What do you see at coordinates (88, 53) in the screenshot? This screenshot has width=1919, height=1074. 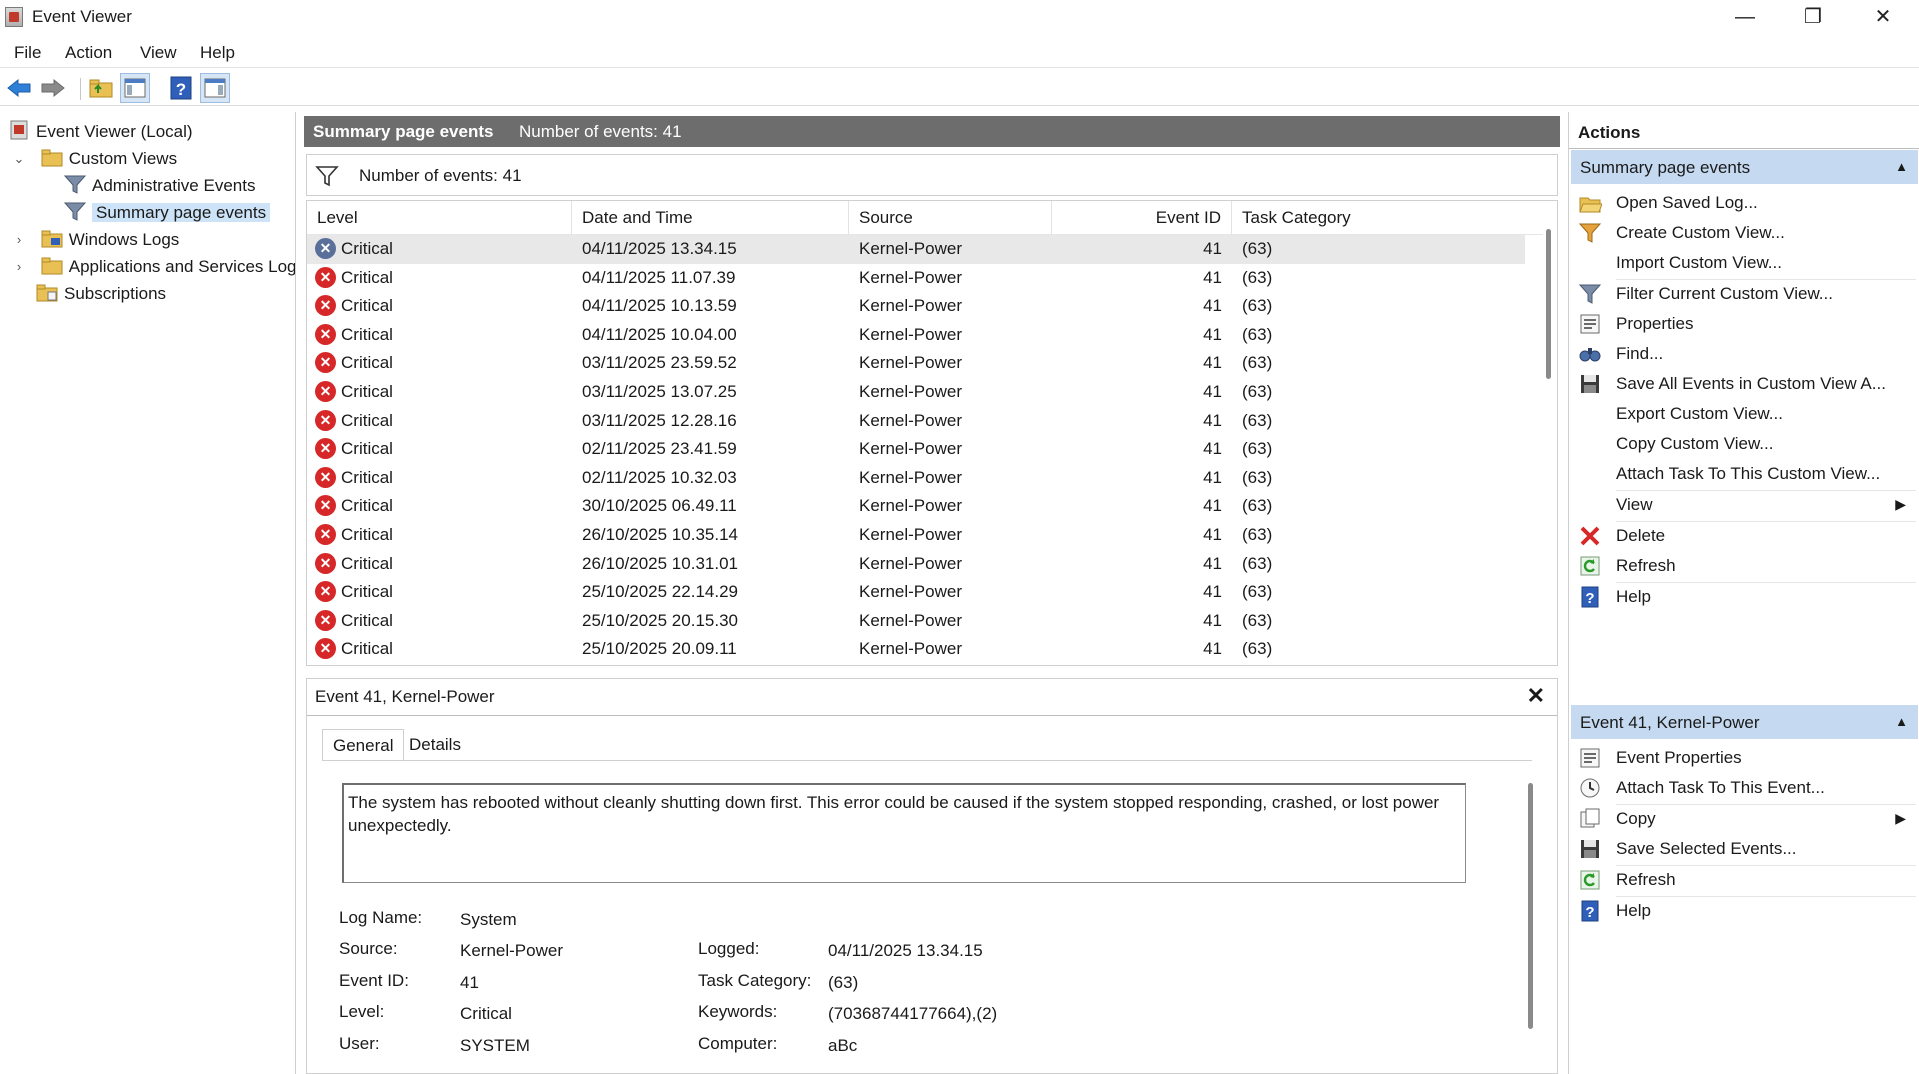 I see `menu-action: Action` at bounding box center [88, 53].